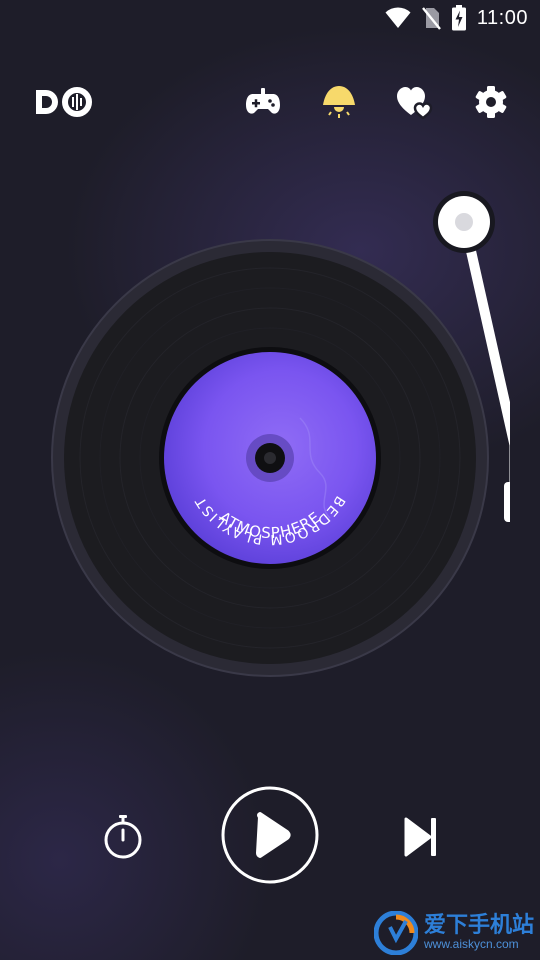 The width and height of the screenshot is (540, 960). I want to click on favorites-button, so click(414, 102).